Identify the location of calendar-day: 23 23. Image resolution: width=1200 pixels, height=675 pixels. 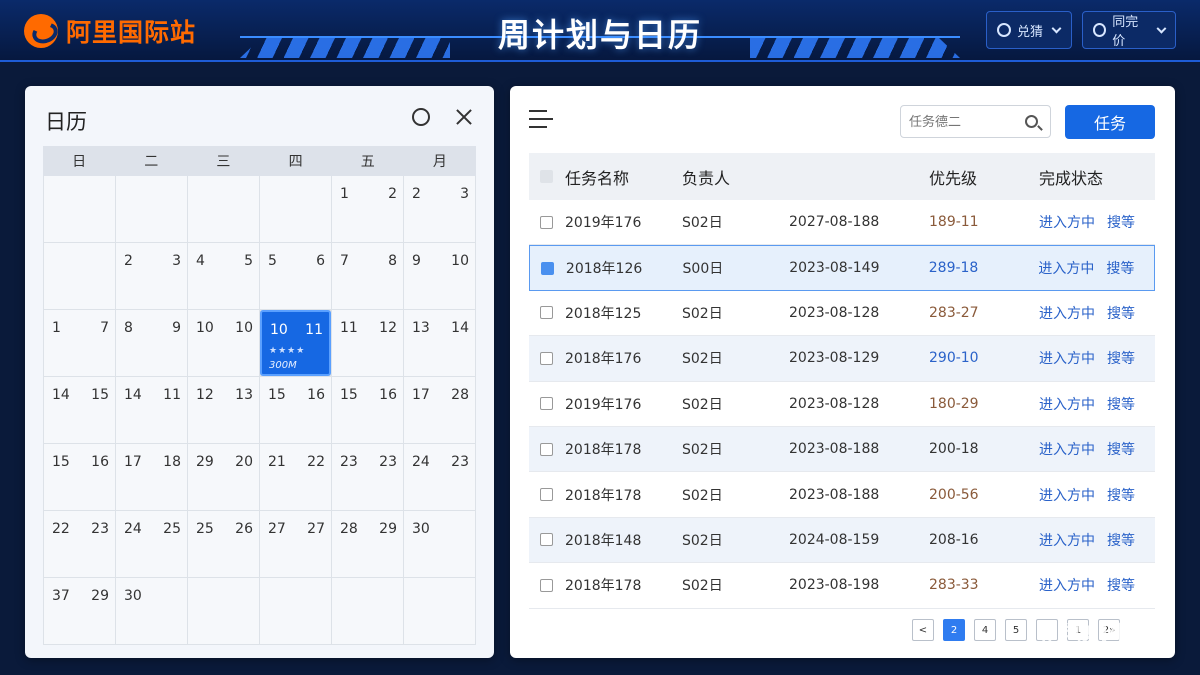
(367, 477).